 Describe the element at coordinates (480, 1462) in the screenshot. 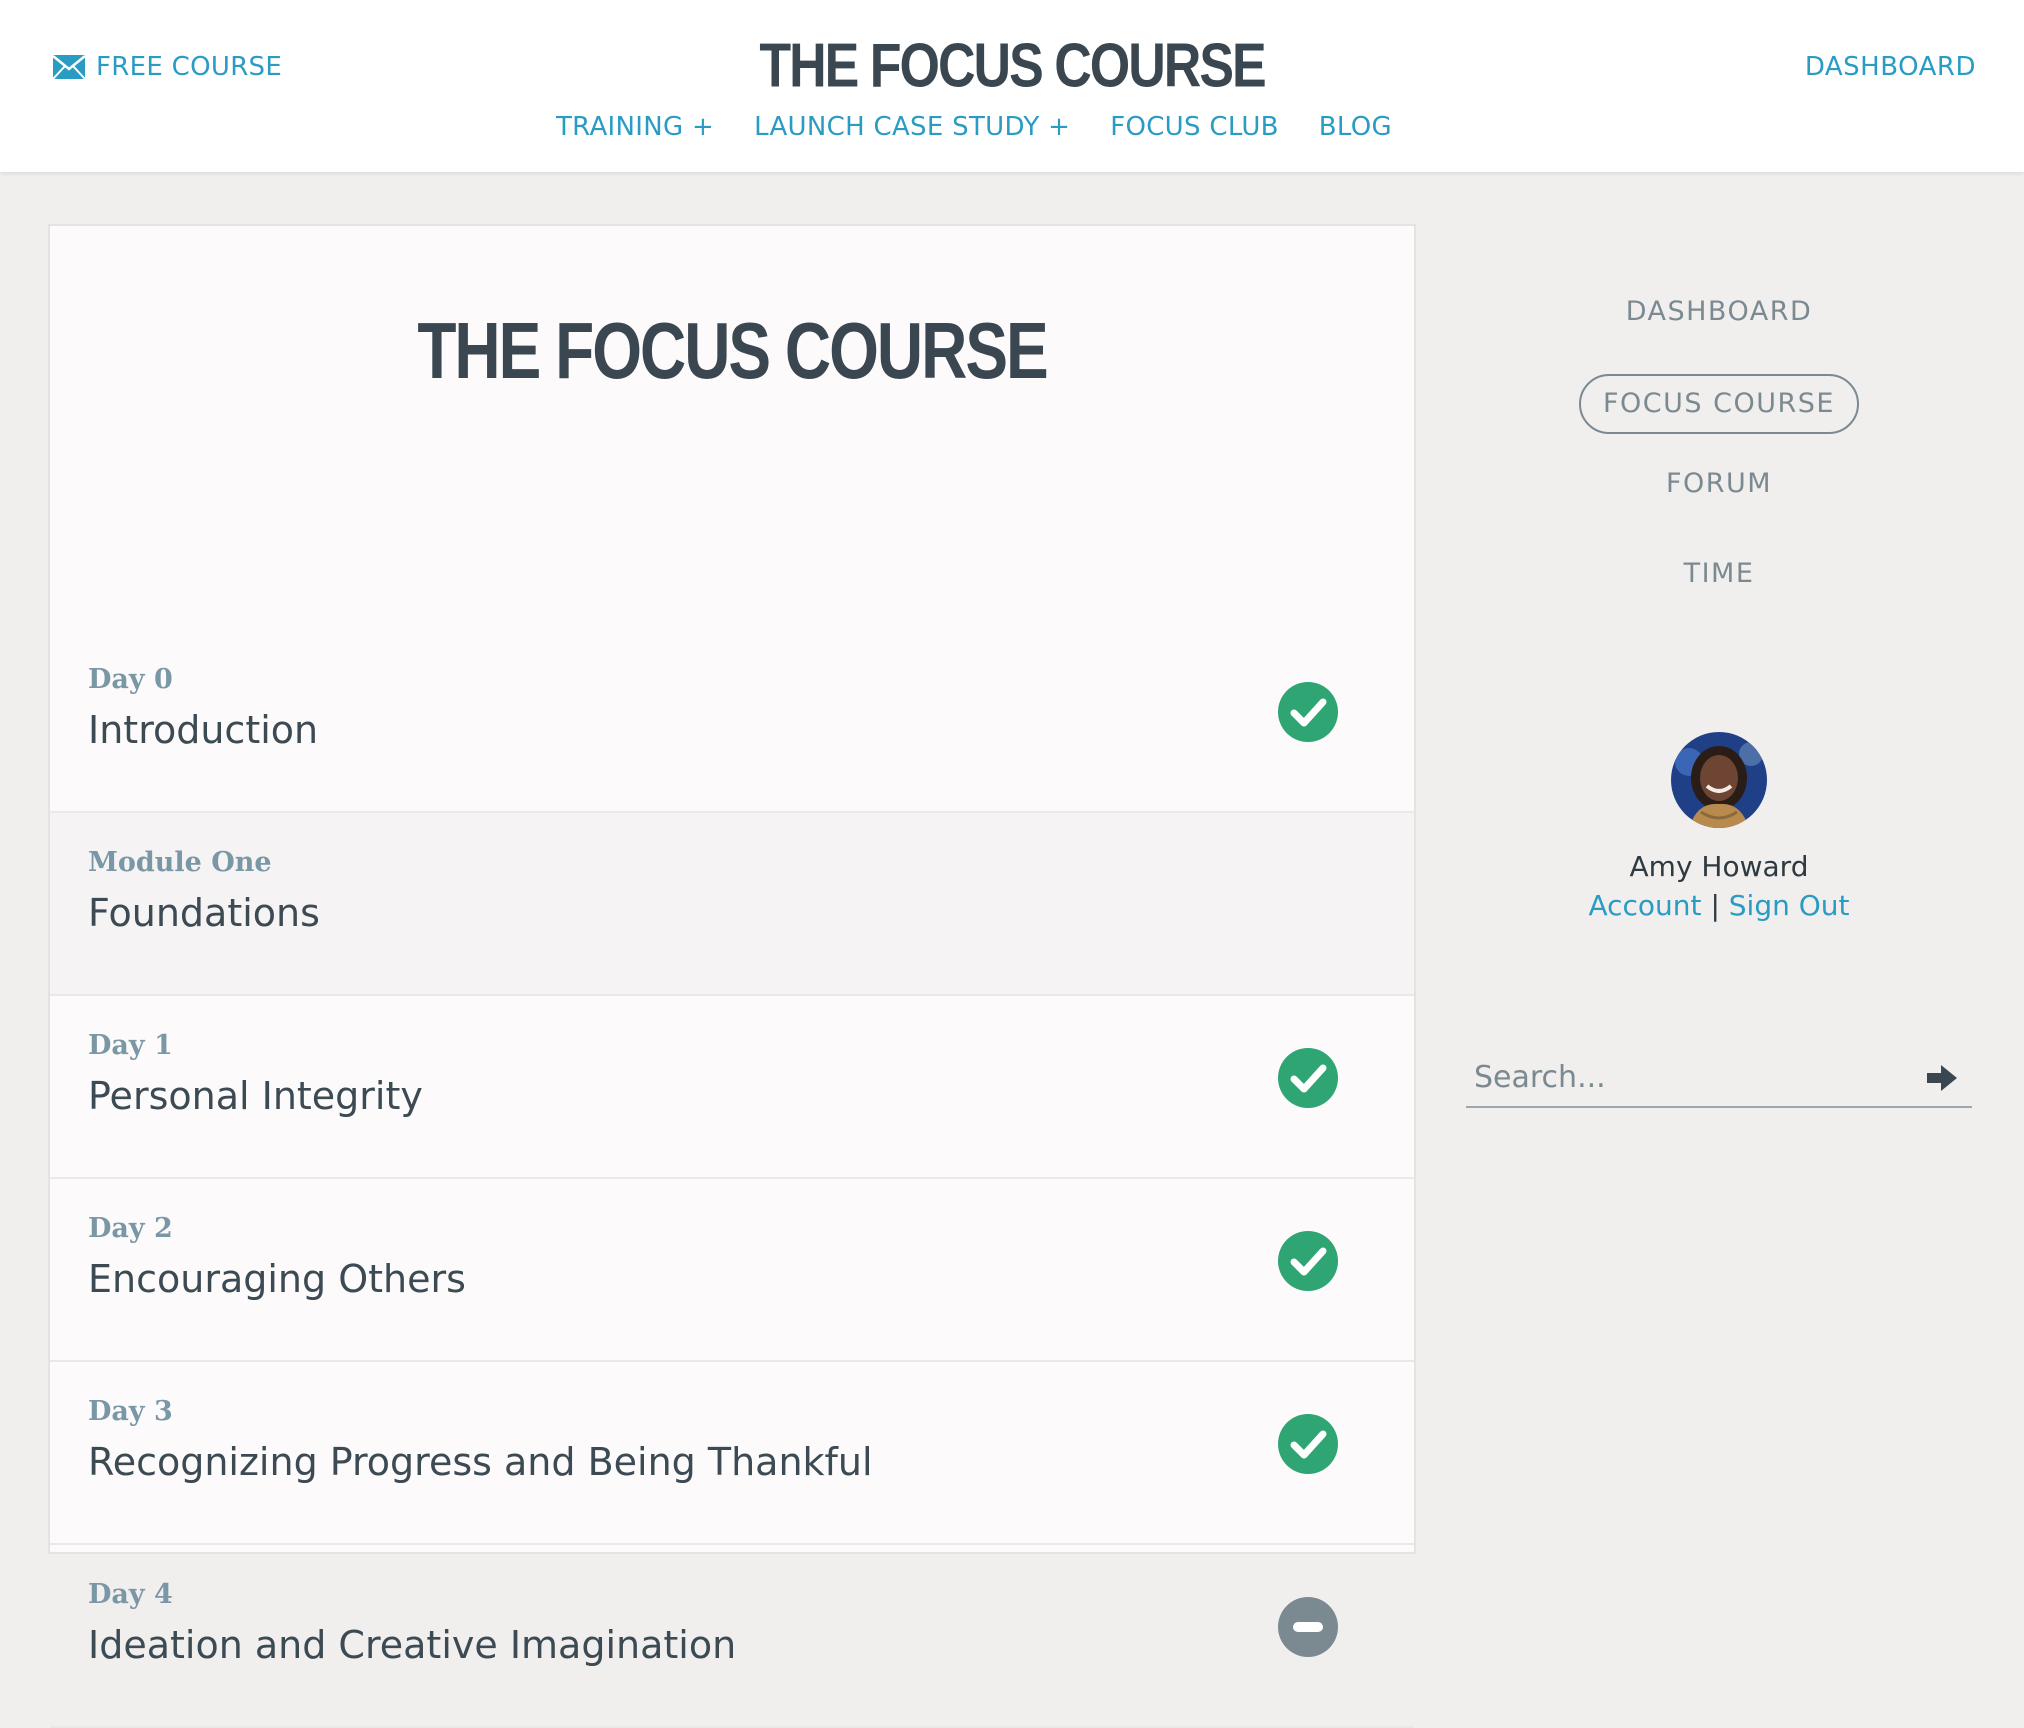

I see `lesson-title: Recognizing Progress and Being Thankful` at that location.